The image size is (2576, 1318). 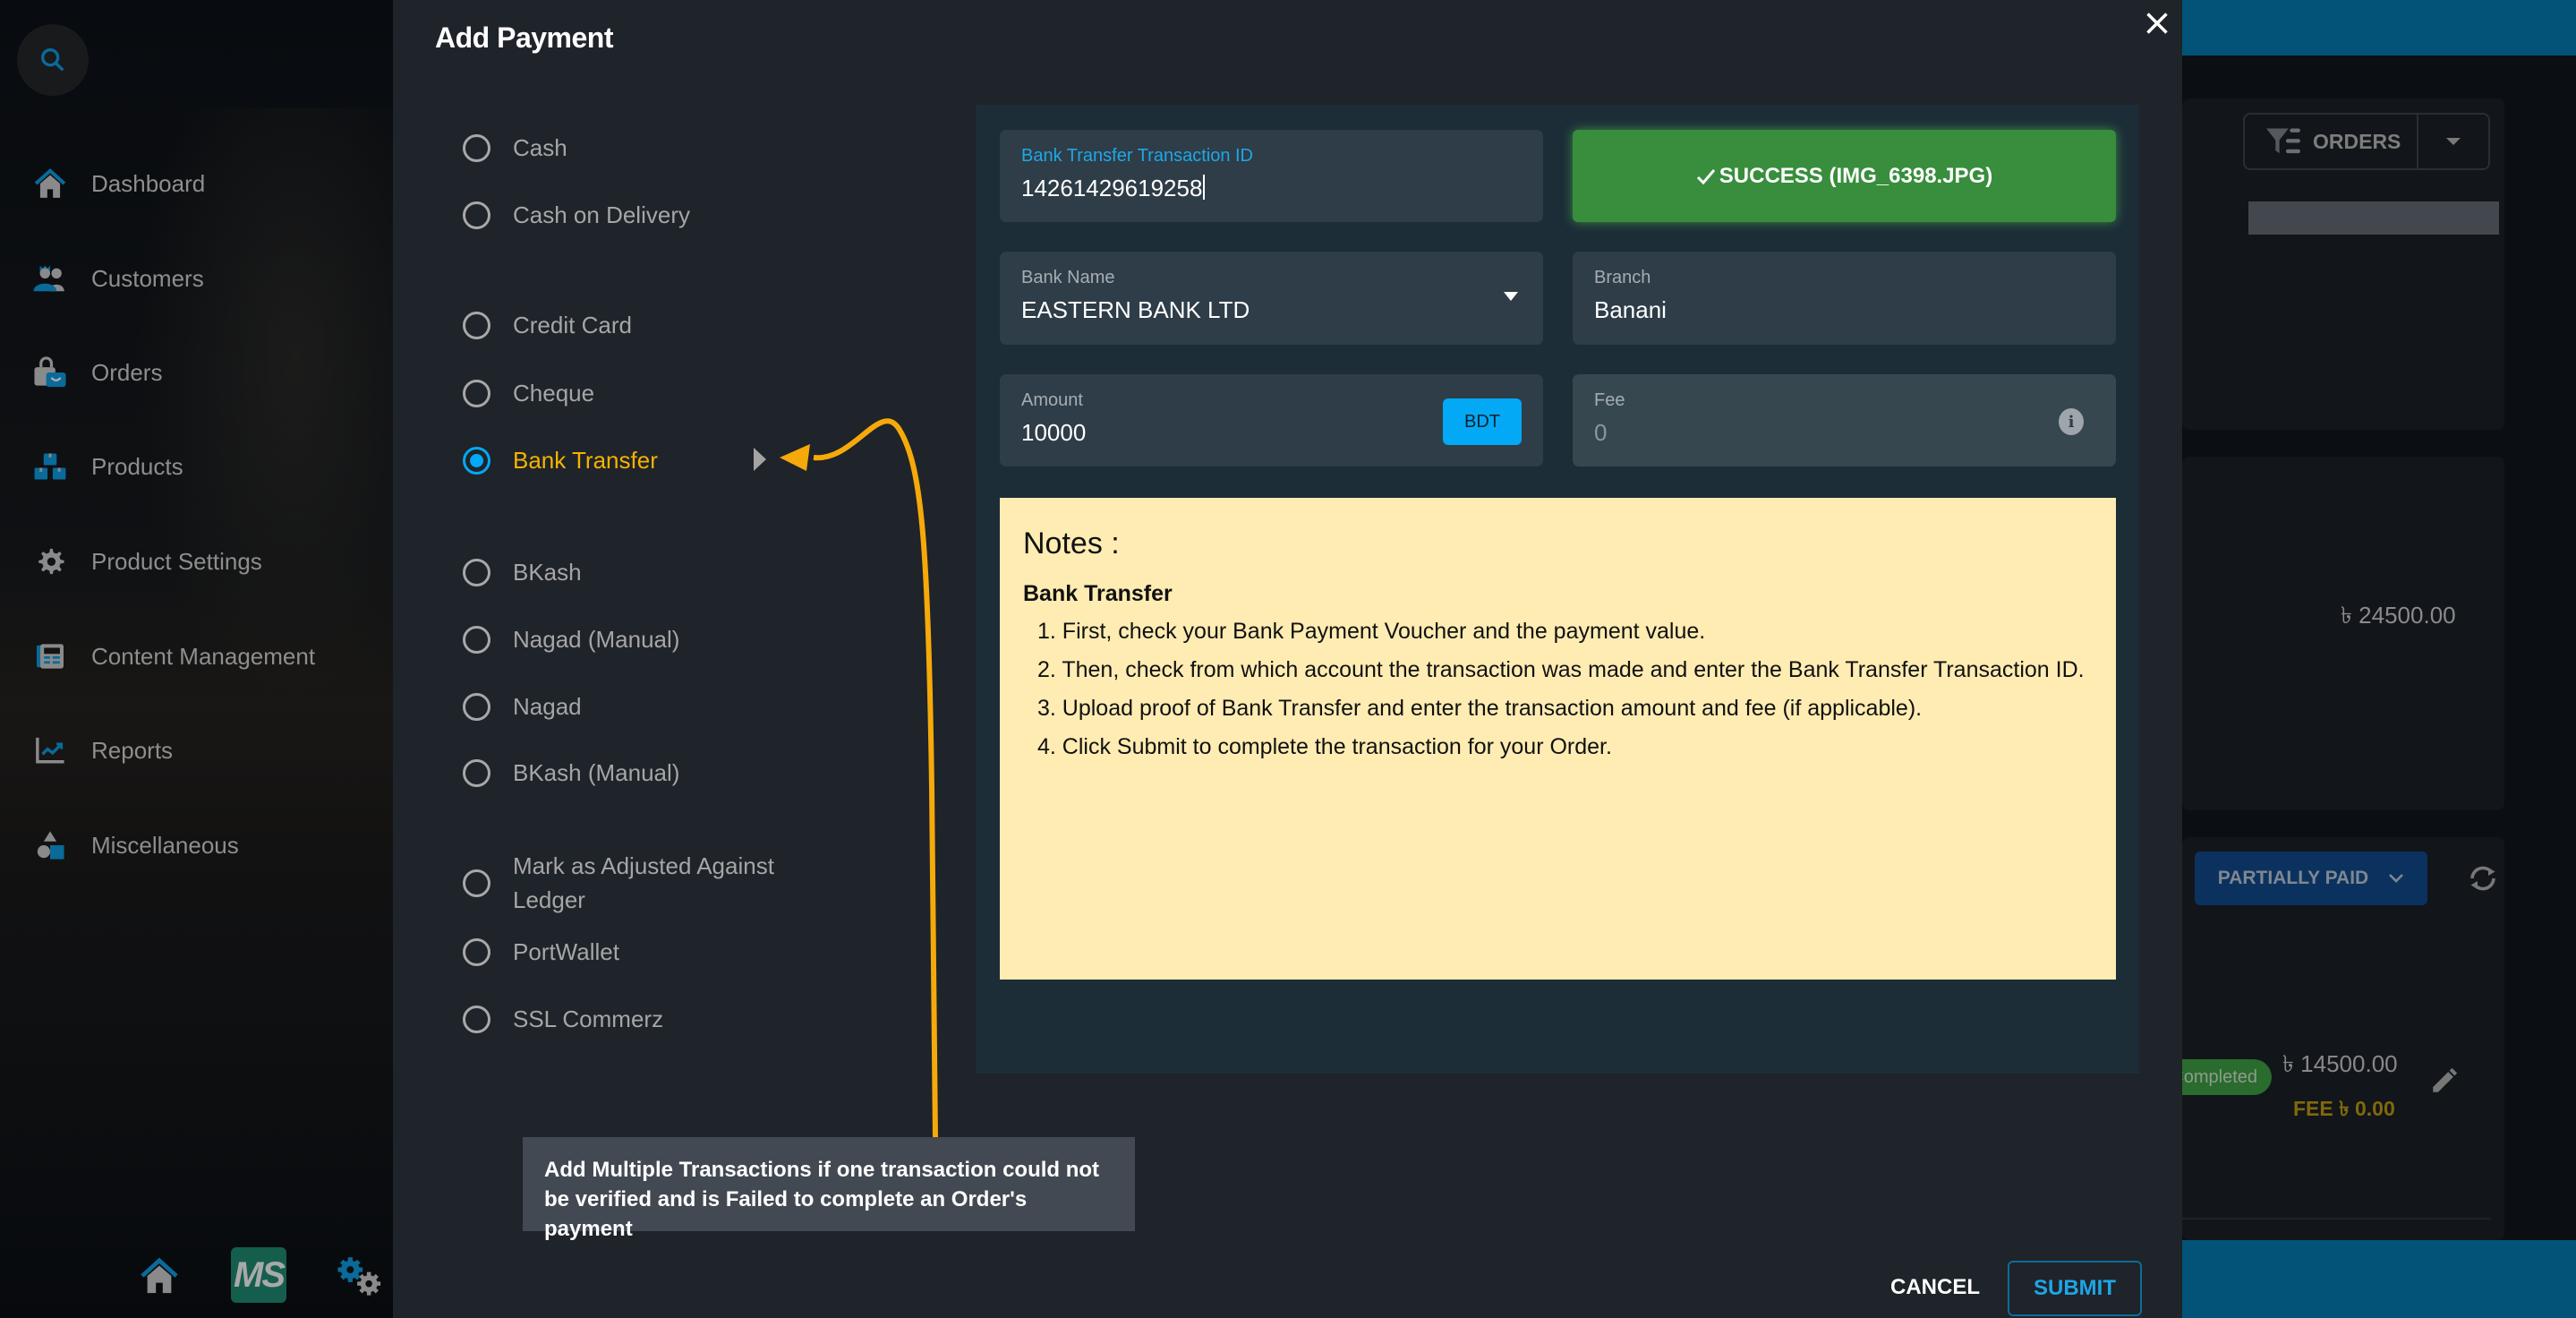 What do you see at coordinates (1135, 310) in the screenshot?
I see `bank-name-value: EASTERN BANK LTD` at bounding box center [1135, 310].